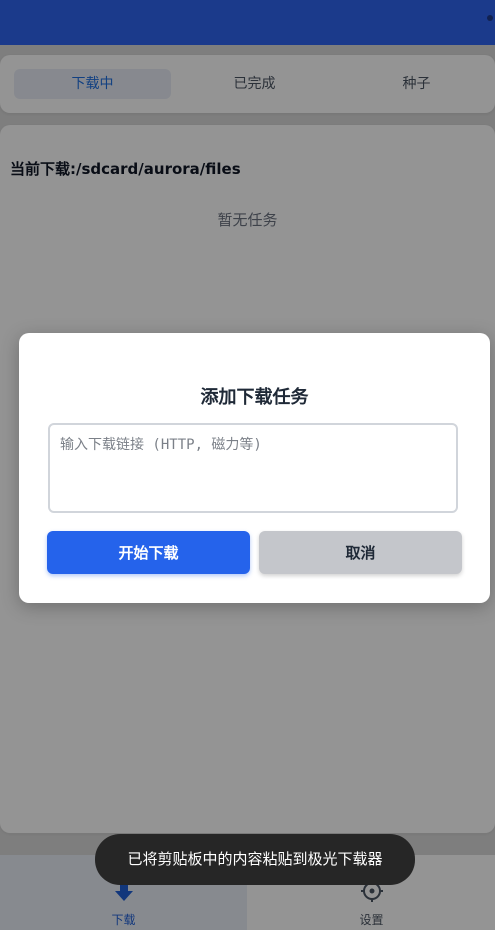 The height and width of the screenshot is (930, 495). What do you see at coordinates (254, 397) in the screenshot?
I see `dialog-title: 添加下载任务` at bounding box center [254, 397].